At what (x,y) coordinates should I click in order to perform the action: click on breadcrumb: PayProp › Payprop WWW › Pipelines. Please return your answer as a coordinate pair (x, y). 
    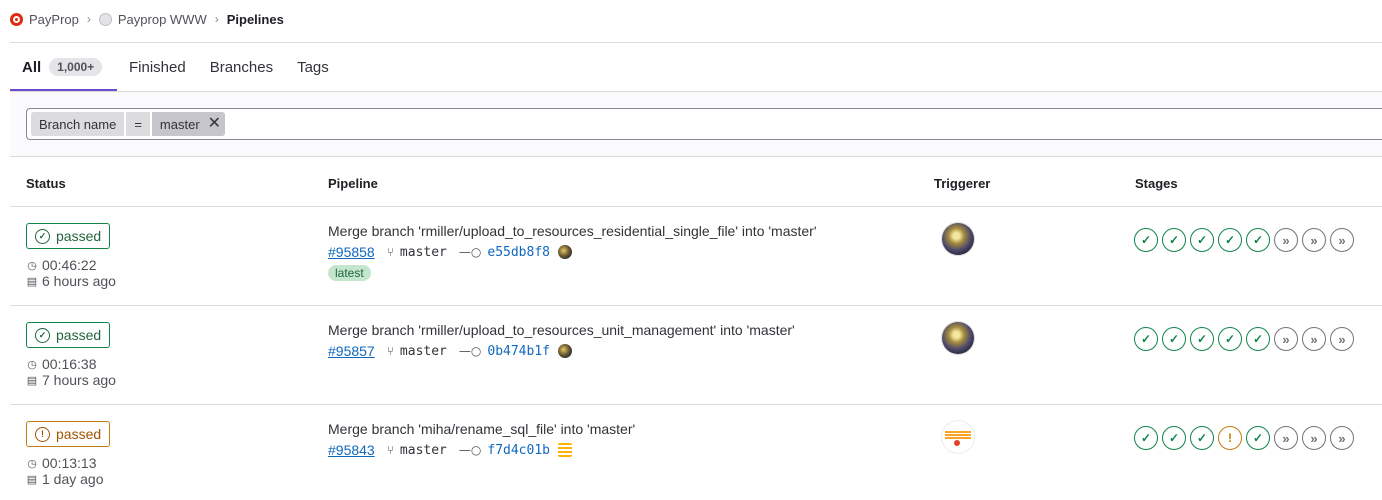
    Looking at the image, I should click on (147, 19).